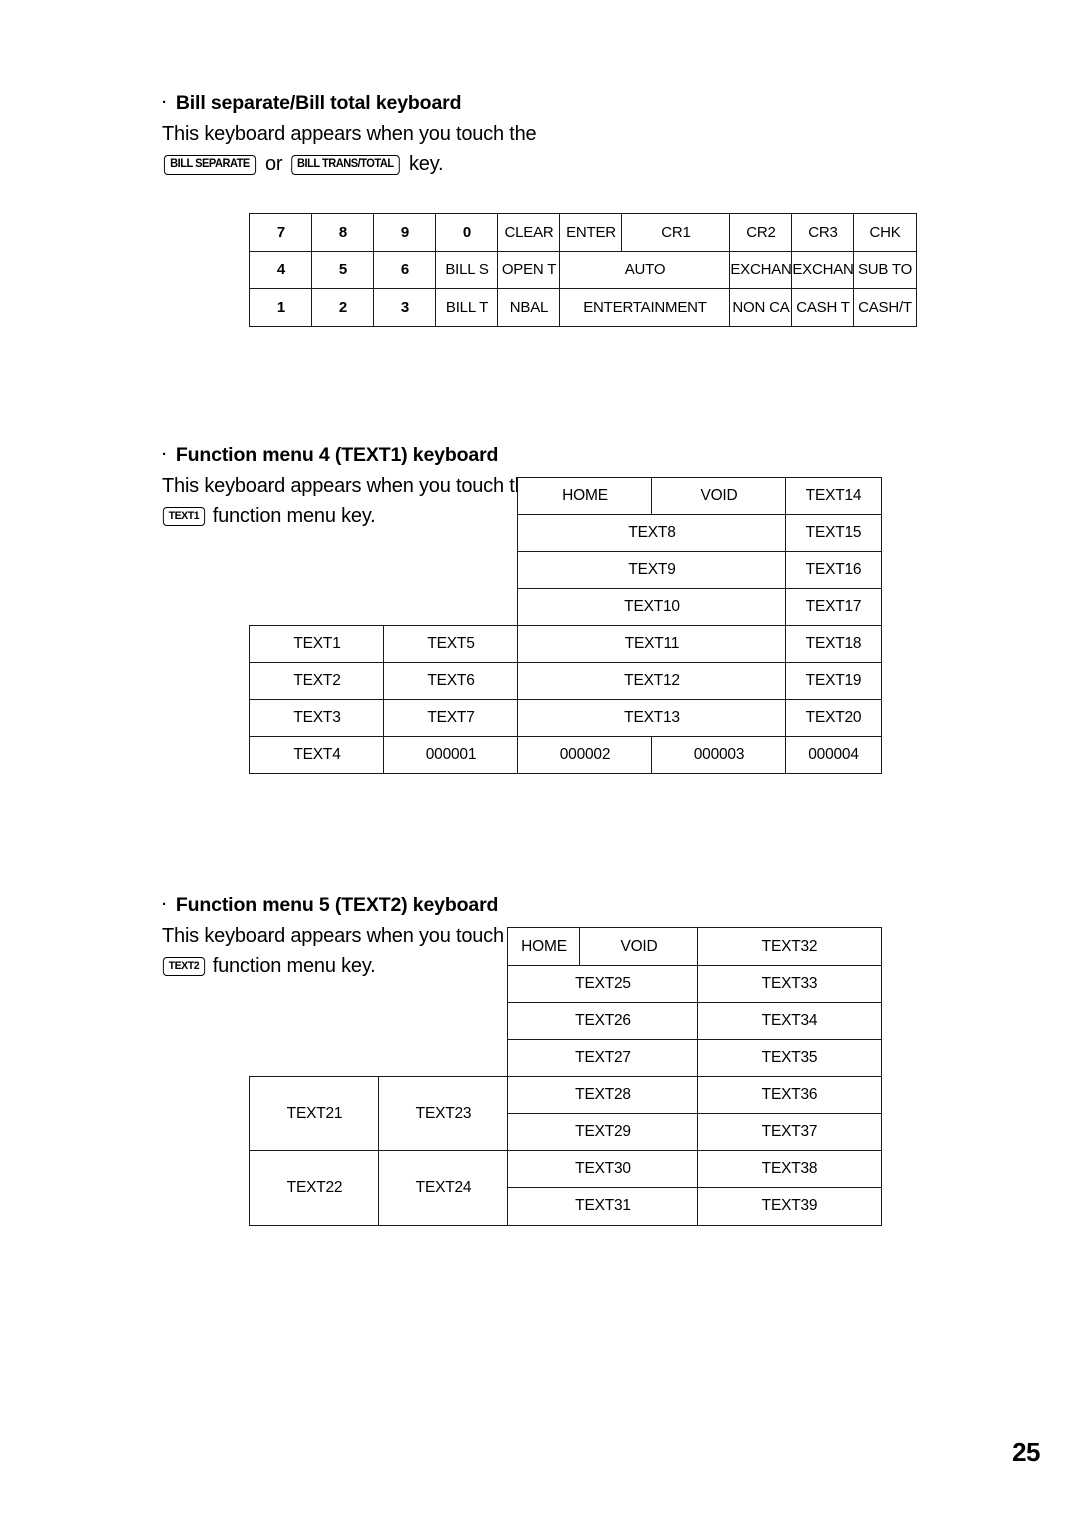 This screenshot has height=1526, width=1080. Describe the element at coordinates (451, 717) in the screenshot. I see `keyboard-key: TEXT7` at that location.